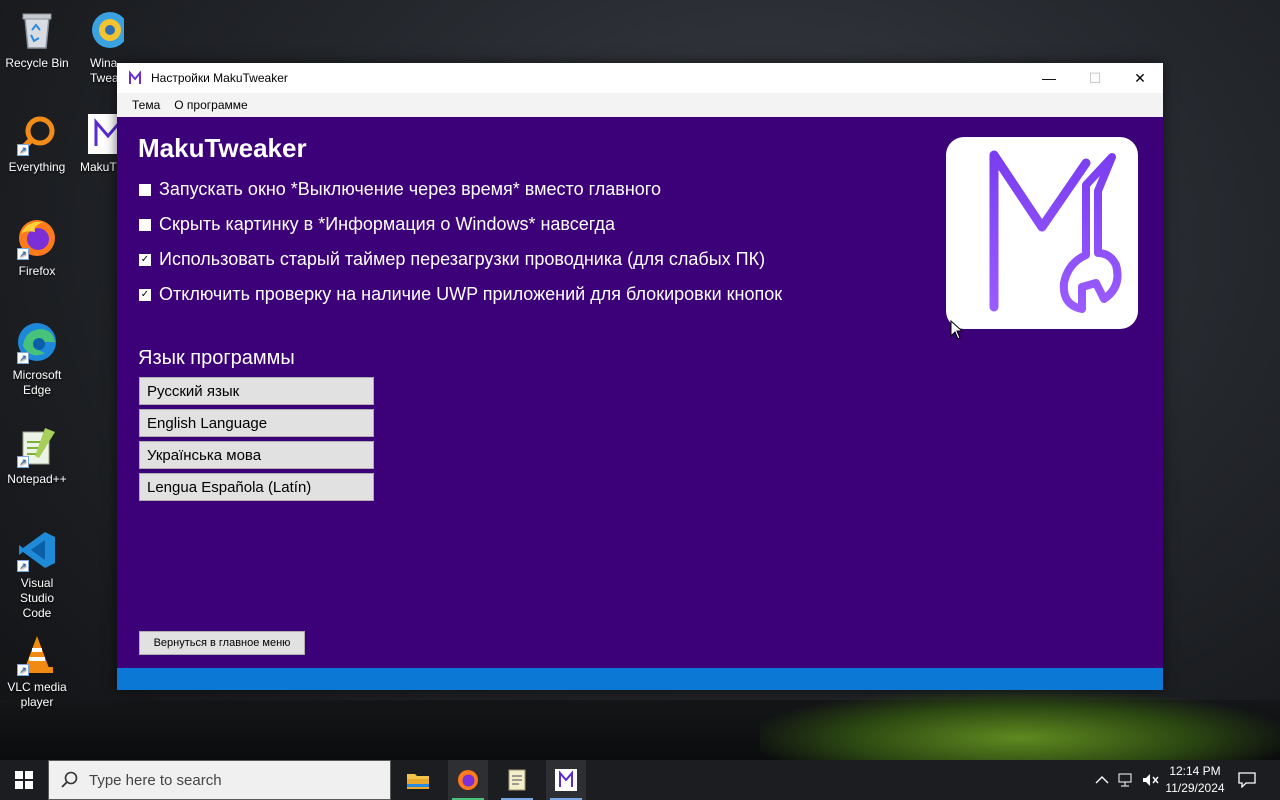 This screenshot has height=800, width=1280. I want to click on desktop-icon-label: VLC media player, so click(37, 694).